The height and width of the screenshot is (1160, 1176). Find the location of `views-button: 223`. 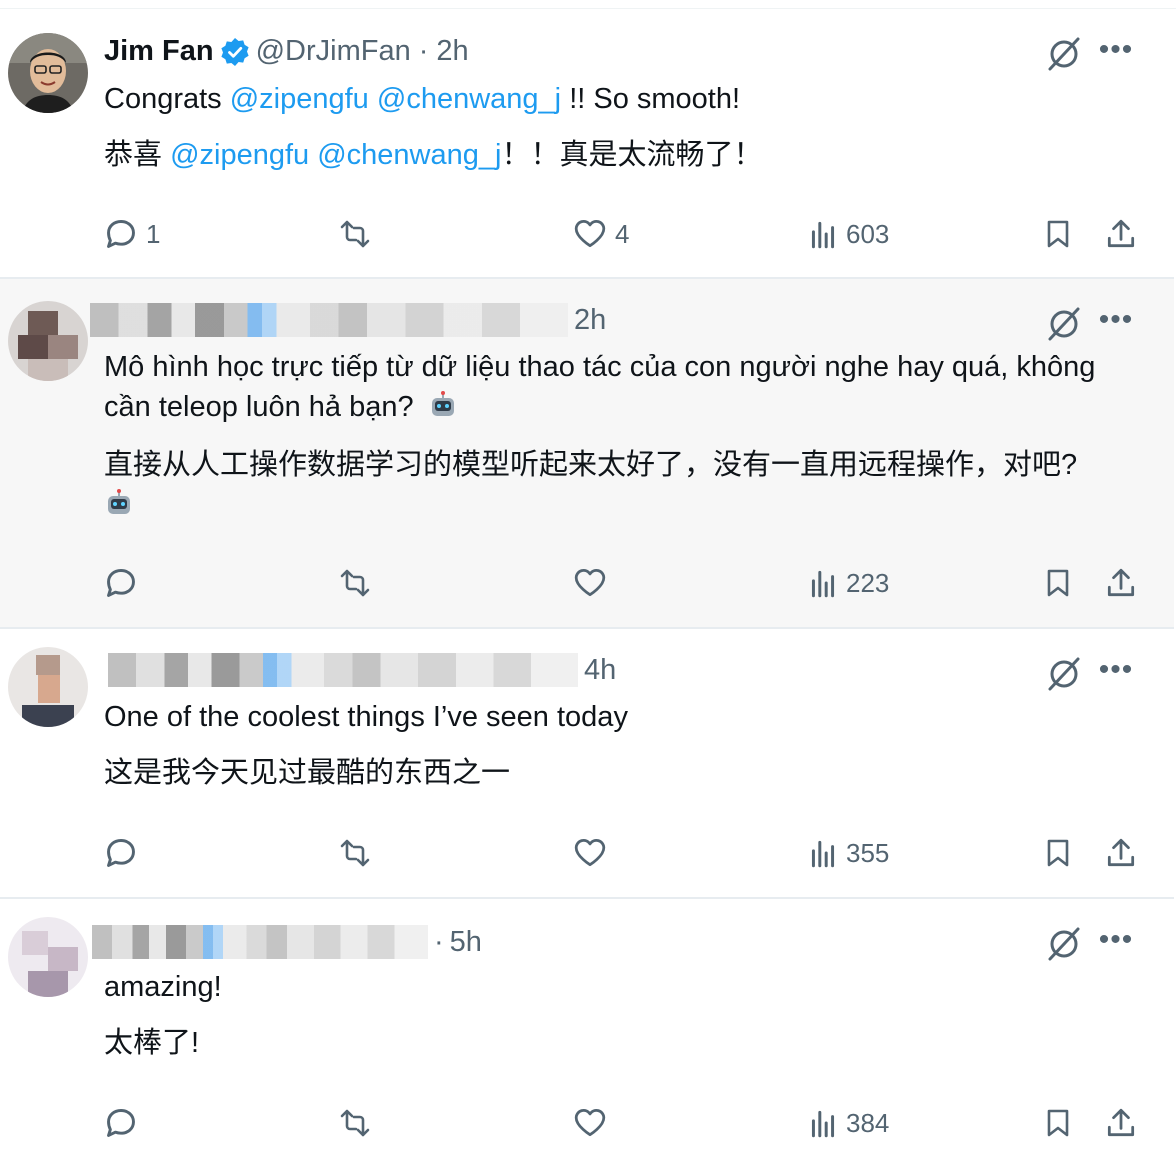

views-button: 223 is located at coordinates (848, 583).